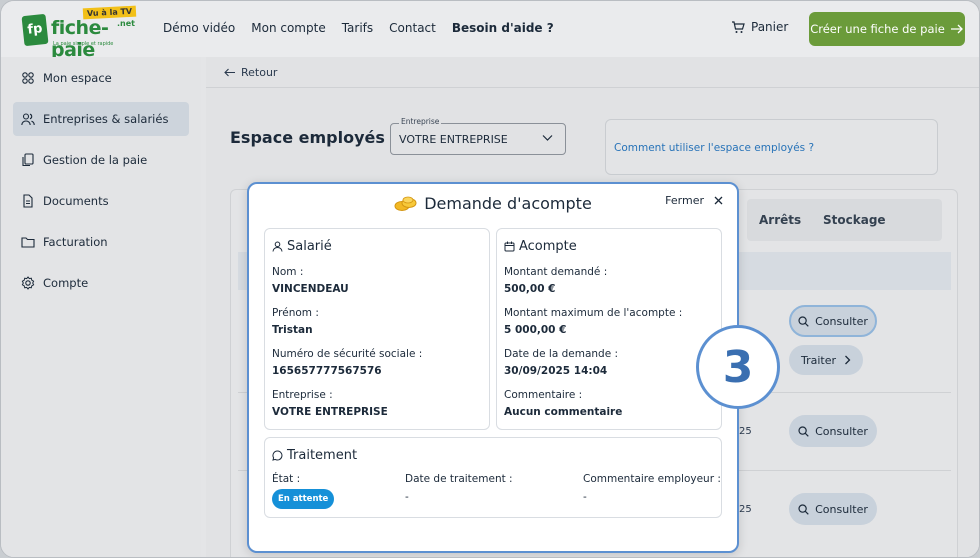 The image size is (980, 558). I want to click on company-select-label: Entreprise, so click(420, 121).